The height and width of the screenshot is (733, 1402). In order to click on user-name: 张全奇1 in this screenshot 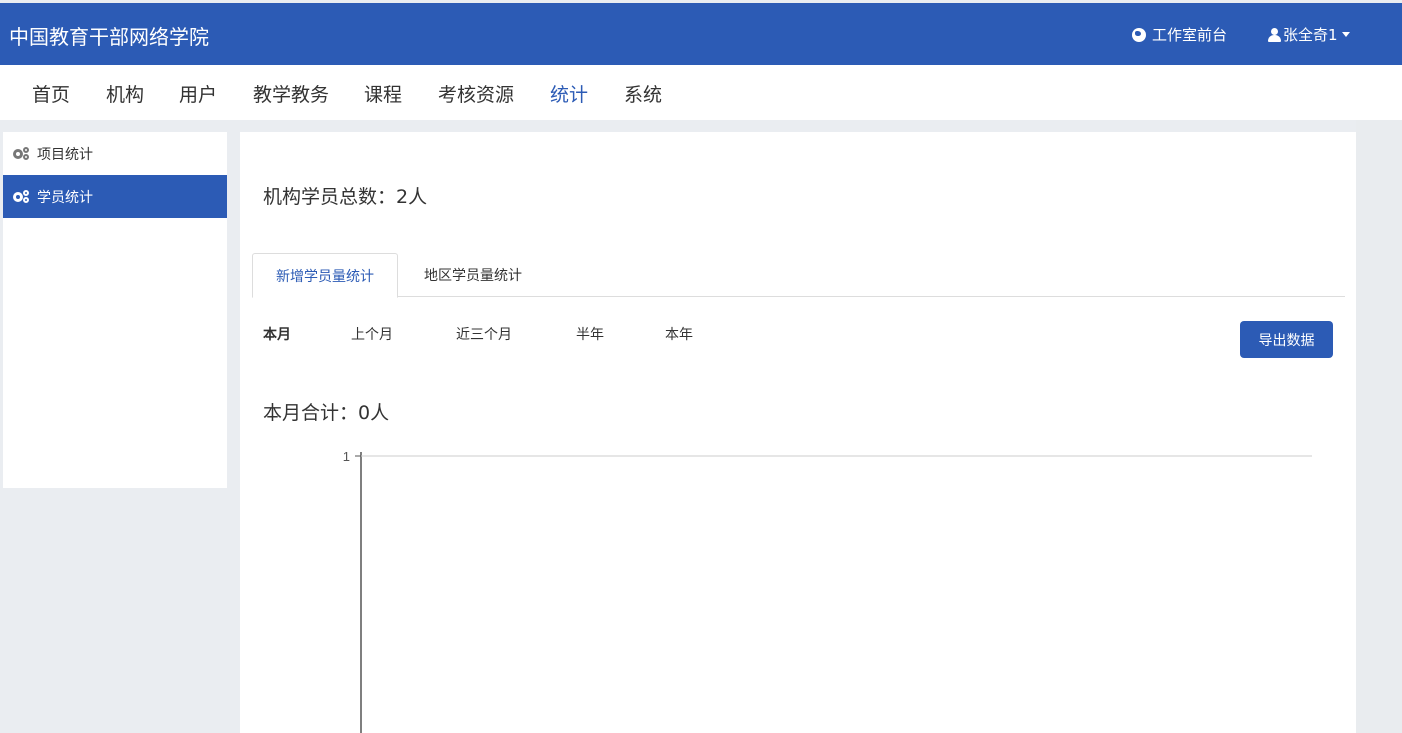, I will do `click(1310, 35)`.